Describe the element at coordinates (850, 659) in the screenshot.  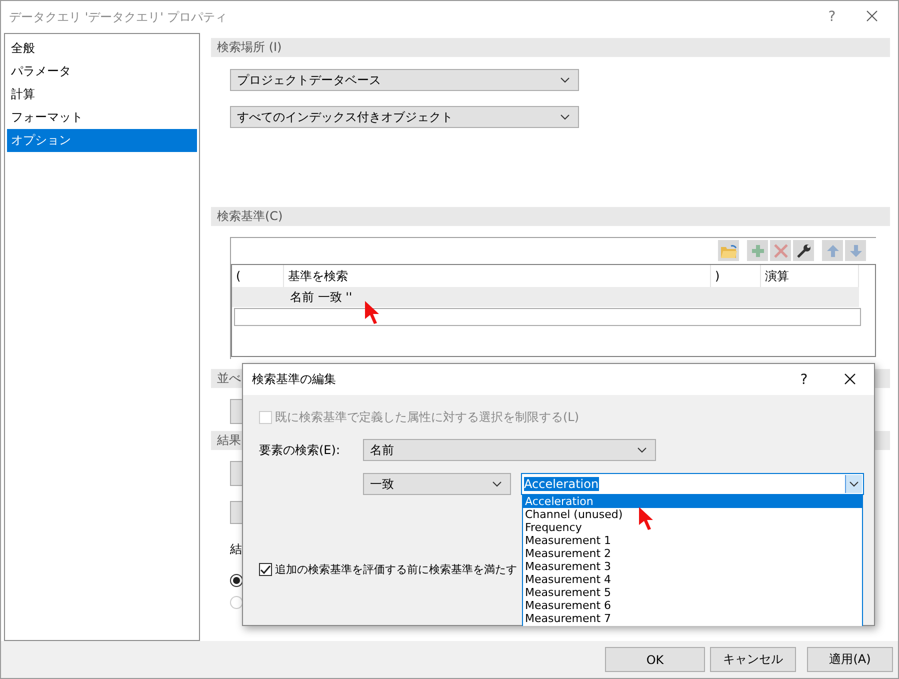
I see `apply-button: 適用(A)` at that location.